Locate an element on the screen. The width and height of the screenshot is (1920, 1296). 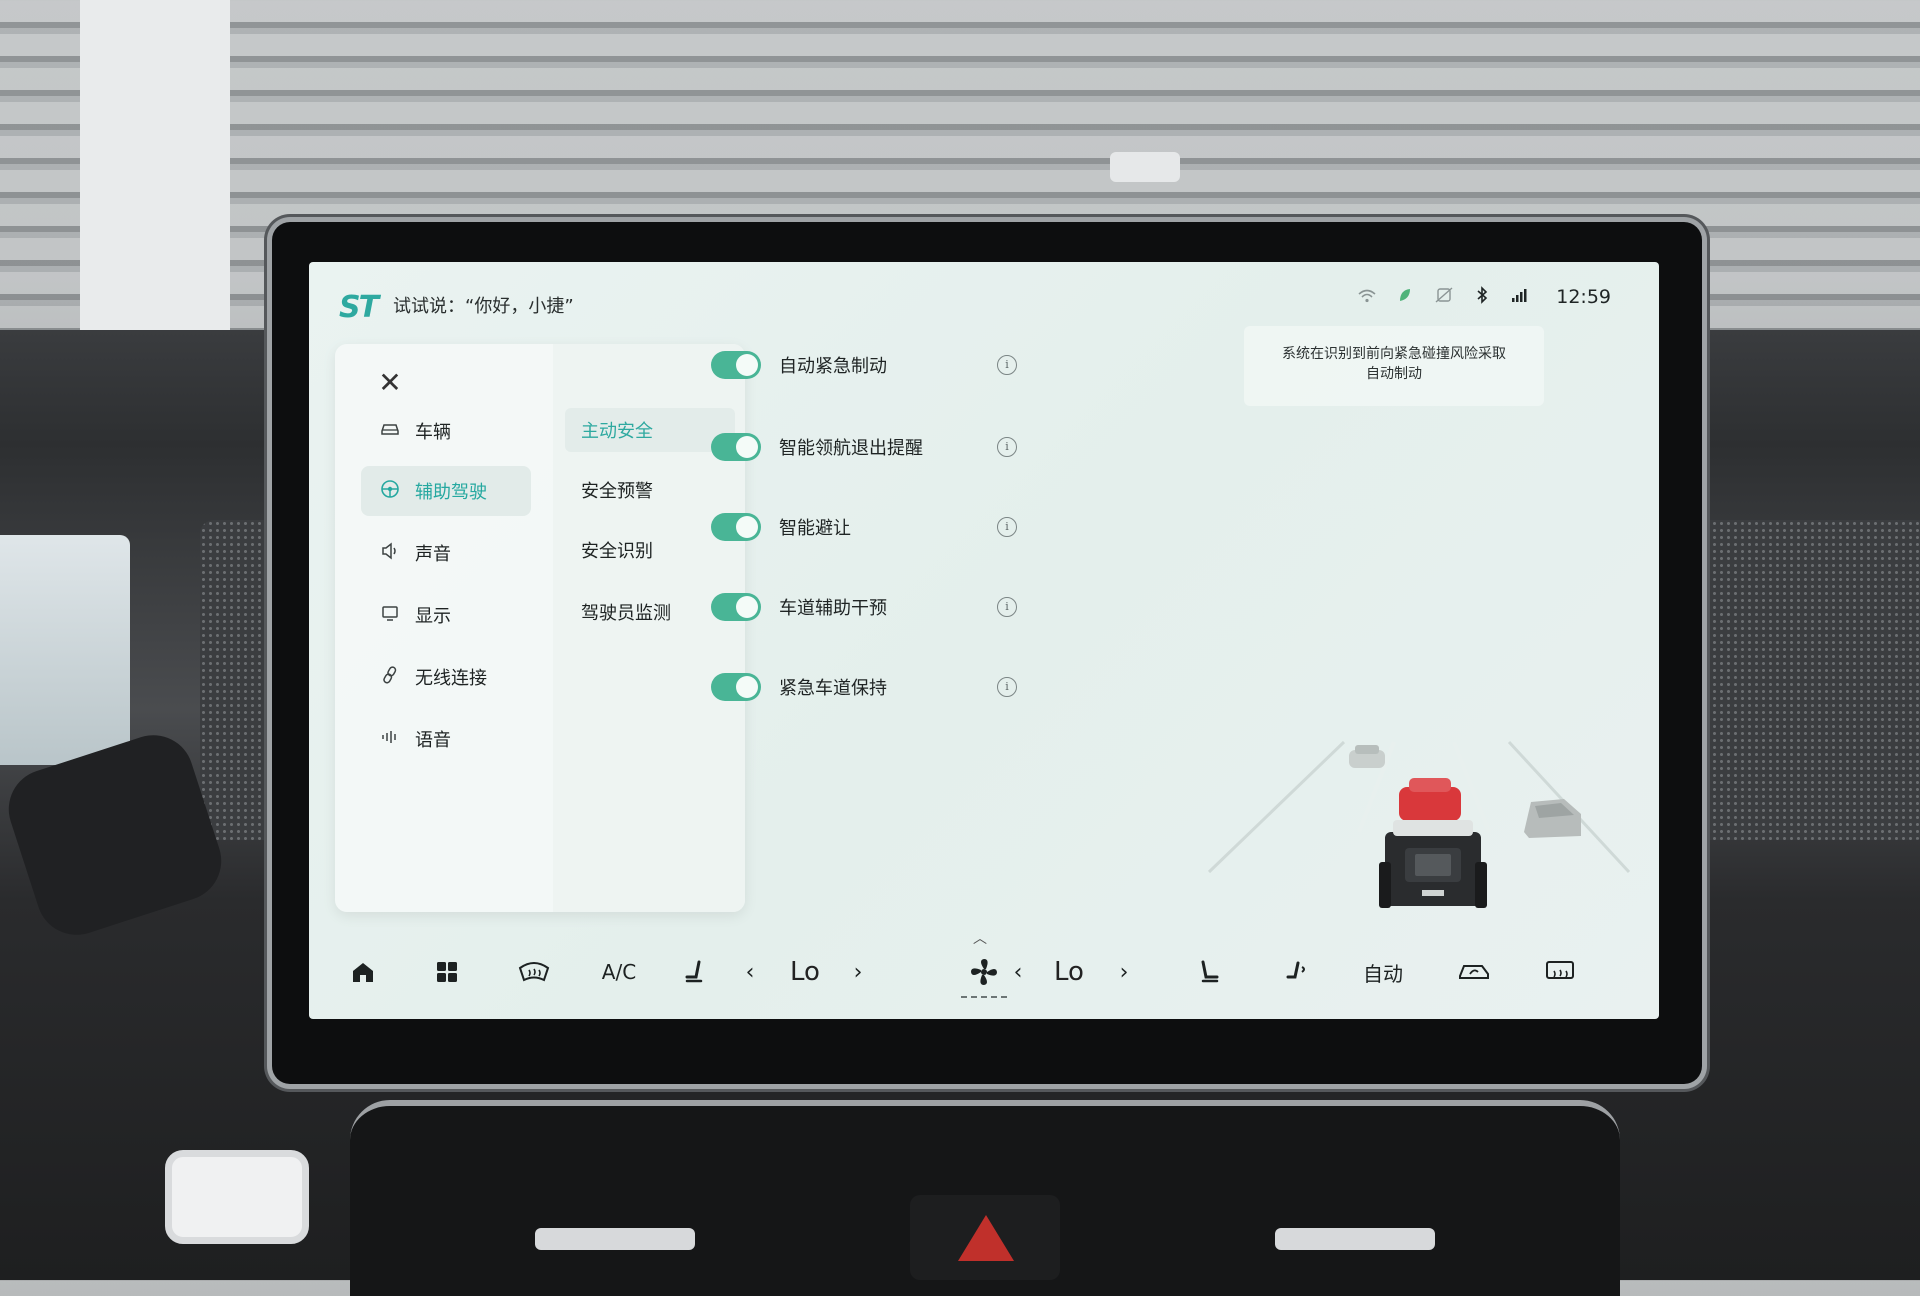
lead-car-icon is located at coordinates (1430, 799).